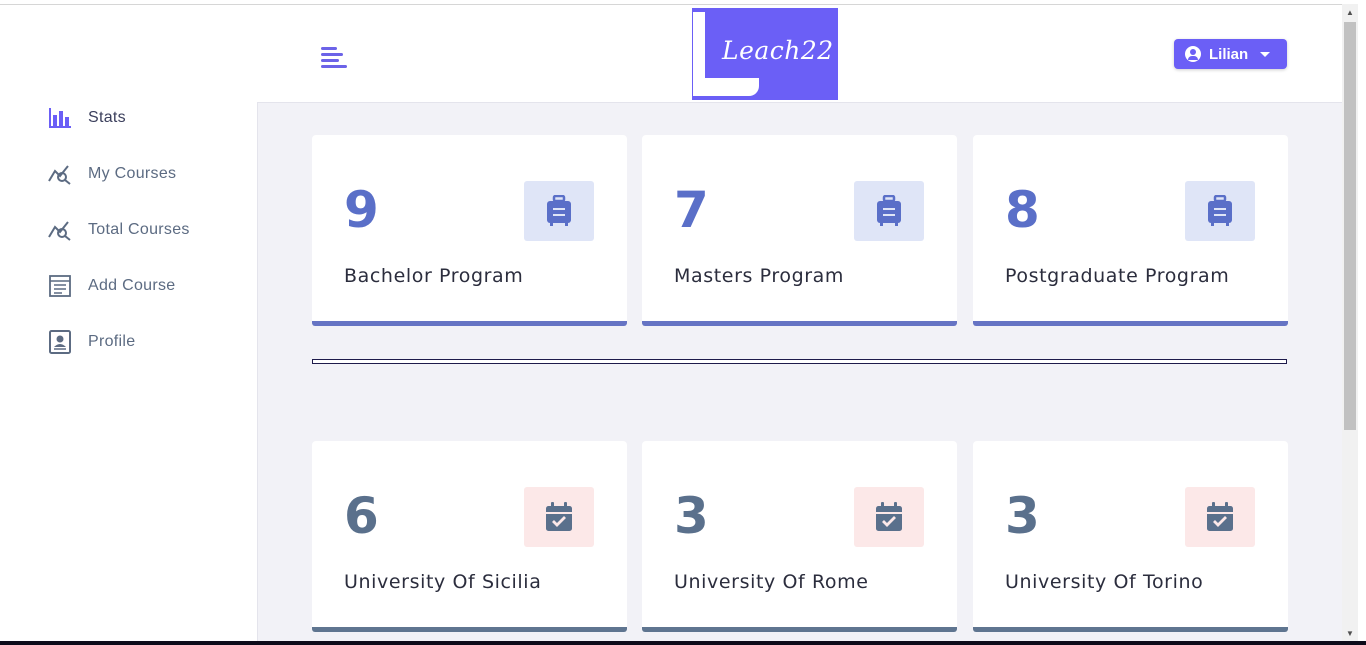 The image size is (1366, 645). I want to click on sidebar-item-add-course: Add Course, so click(112, 286).